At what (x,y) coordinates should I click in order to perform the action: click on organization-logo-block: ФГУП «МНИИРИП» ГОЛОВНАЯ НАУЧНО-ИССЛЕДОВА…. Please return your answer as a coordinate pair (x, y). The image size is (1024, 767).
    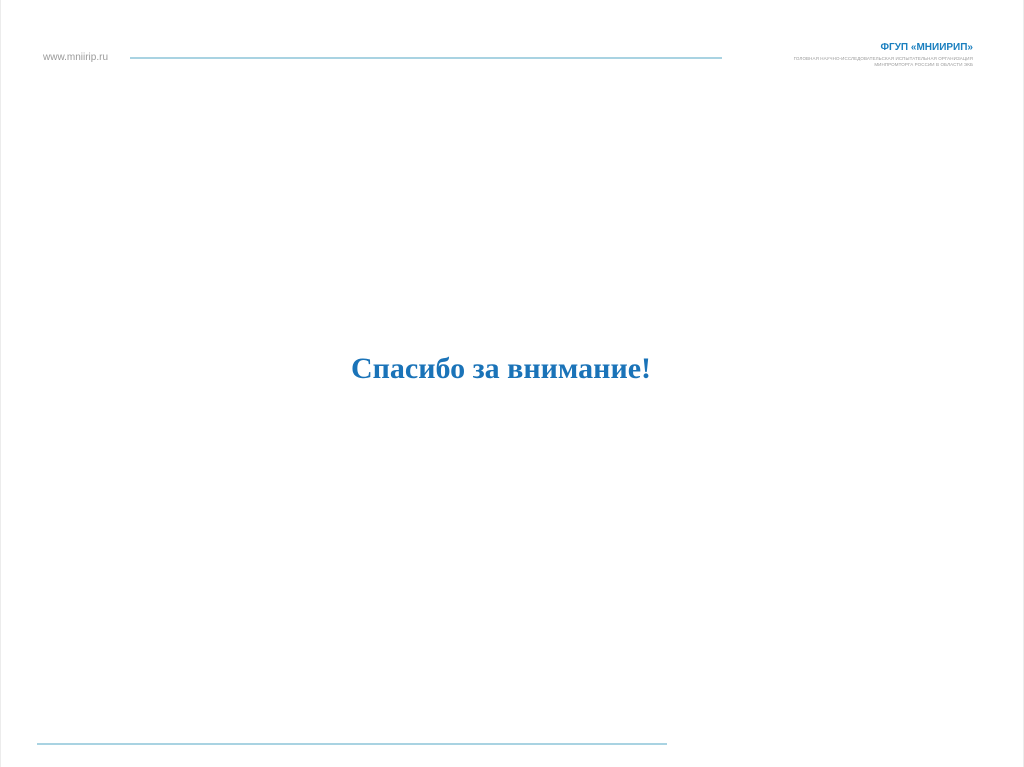
    Looking at the image, I should click on (883, 55).